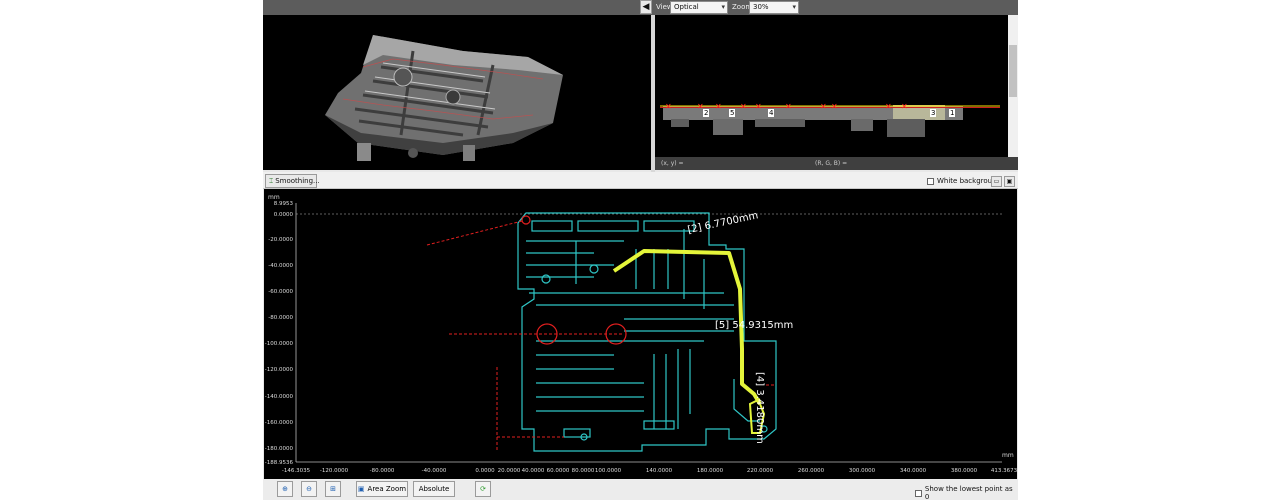 This screenshot has height=501, width=1280. What do you see at coordinates (279, 449) in the screenshot?
I see `y-tick-label: -180.0000` at bounding box center [279, 449].